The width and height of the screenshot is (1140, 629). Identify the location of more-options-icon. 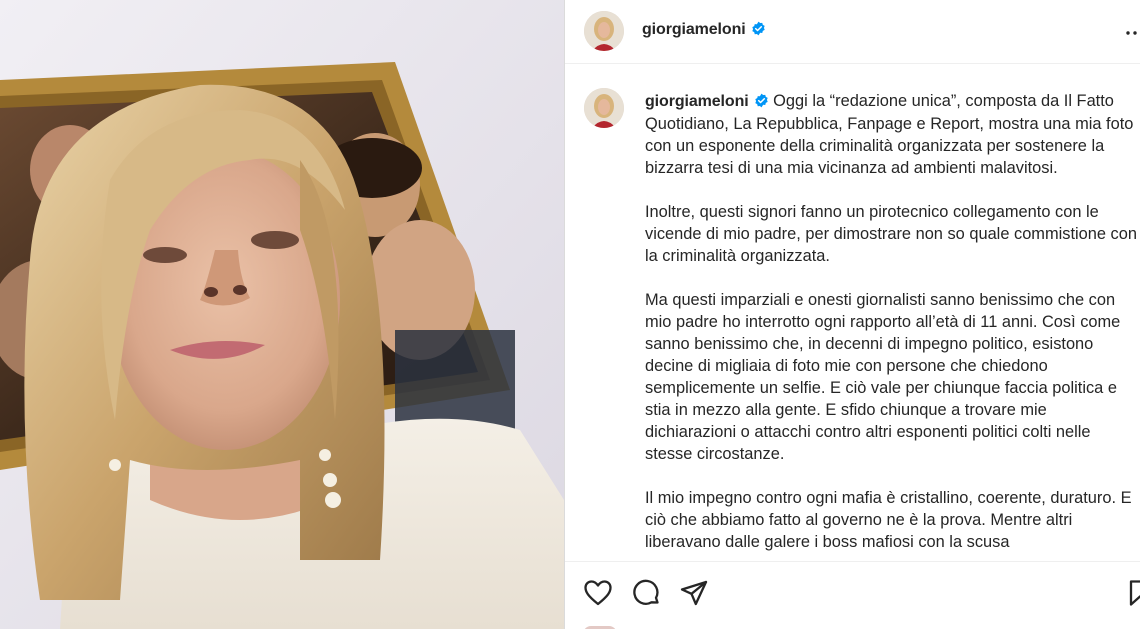
(1132, 33).